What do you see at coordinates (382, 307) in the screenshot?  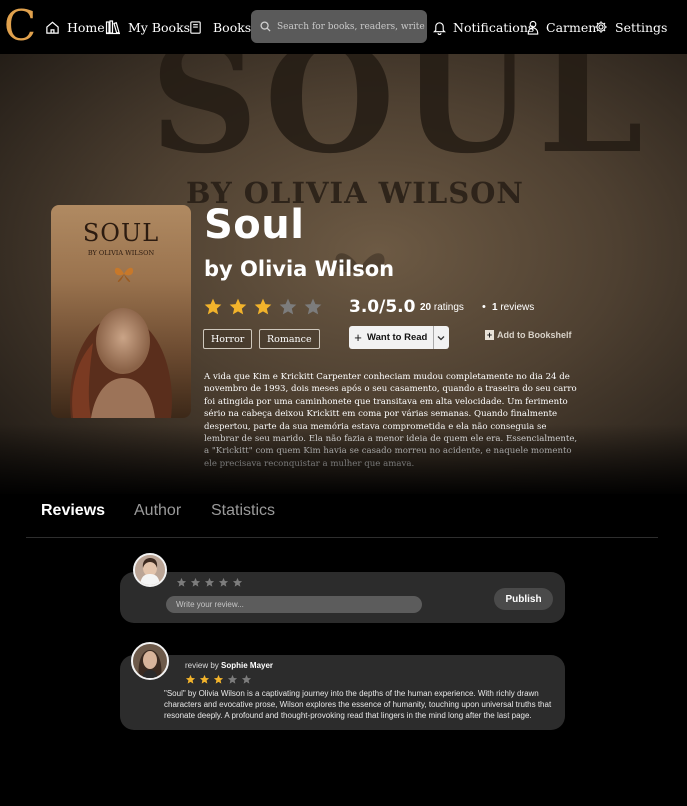 I see `rating-score: 3.0/5.0` at bounding box center [382, 307].